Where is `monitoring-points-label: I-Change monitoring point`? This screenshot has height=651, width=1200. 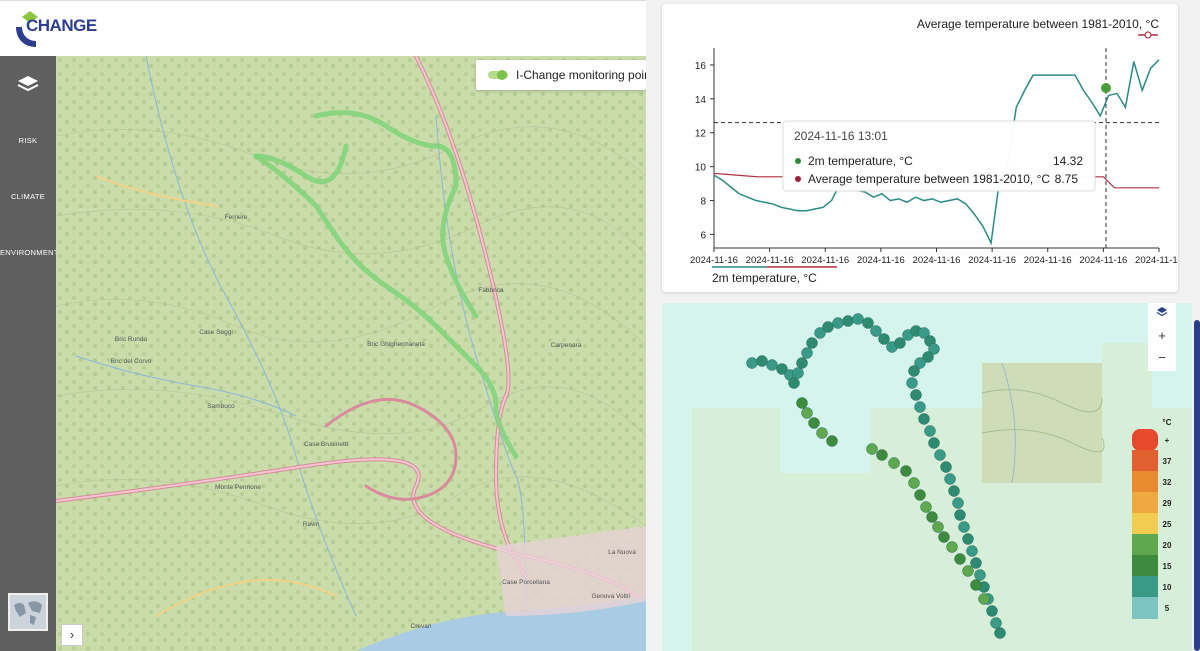
monitoring-points-label: I-Change monitoring point is located at coordinates (585, 75).